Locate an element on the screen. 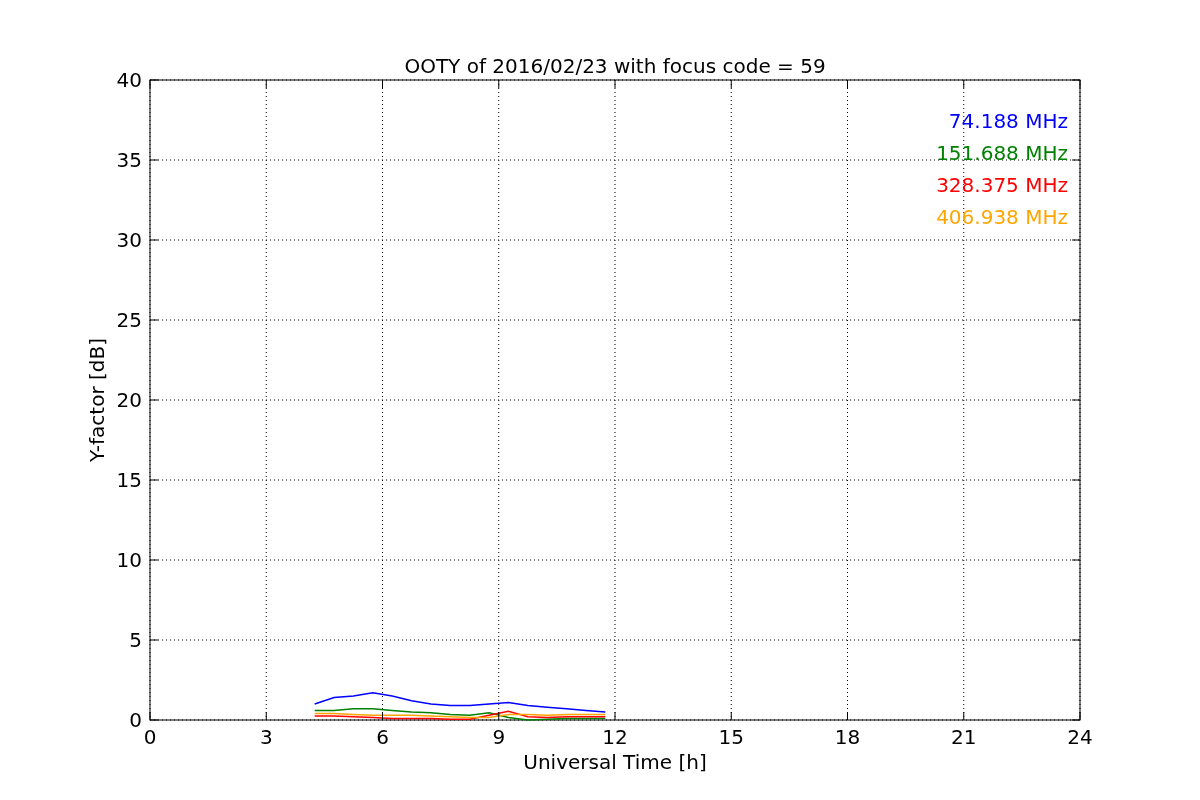  y-tick-label: 30 is located at coordinates (129, 240).